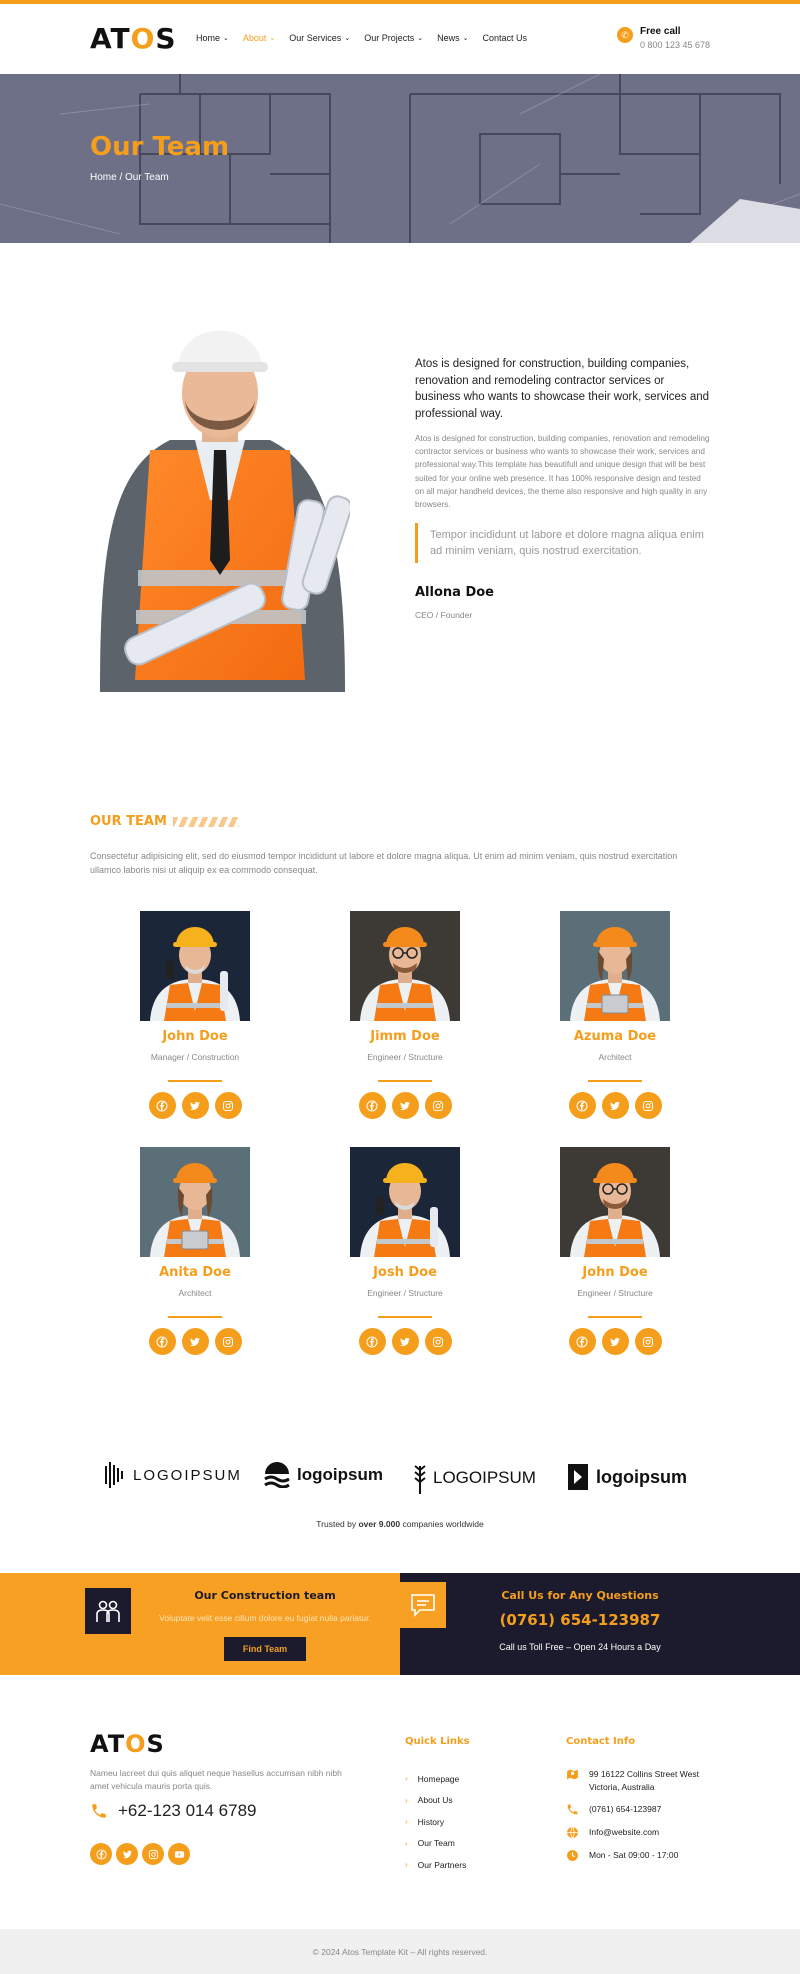  What do you see at coordinates (615, 1057) in the screenshot?
I see `team-member-role: Architect` at bounding box center [615, 1057].